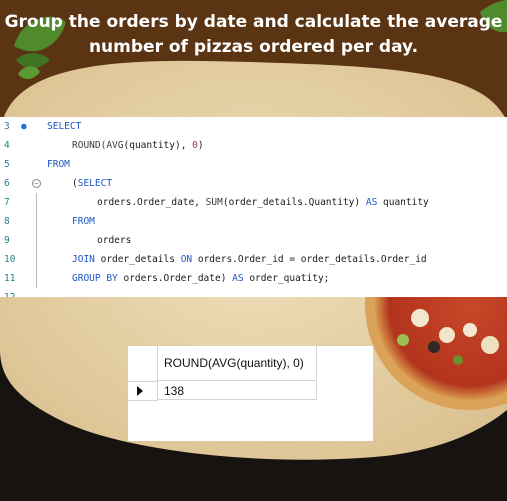 This screenshot has width=507, height=501. What do you see at coordinates (253, 164) in the screenshot?
I see `code-line: 5 FROM` at bounding box center [253, 164].